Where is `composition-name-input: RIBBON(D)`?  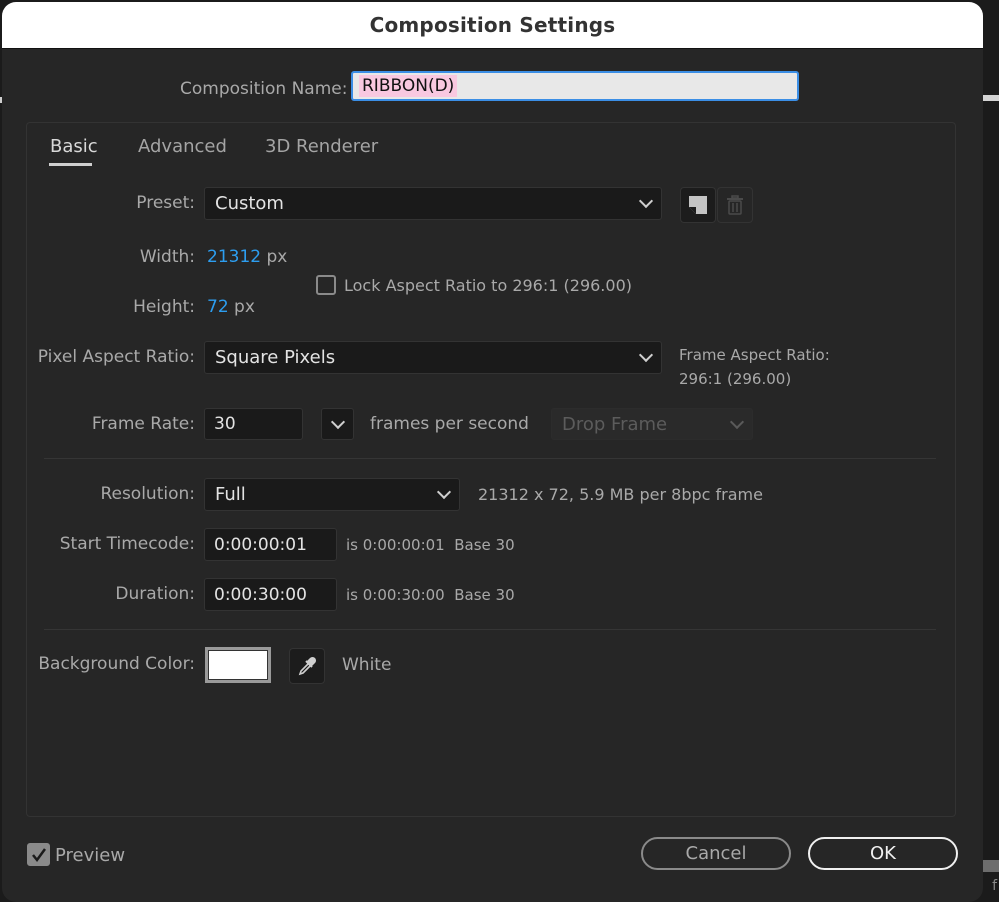
composition-name-input: RIBBON(D) is located at coordinates (575, 86).